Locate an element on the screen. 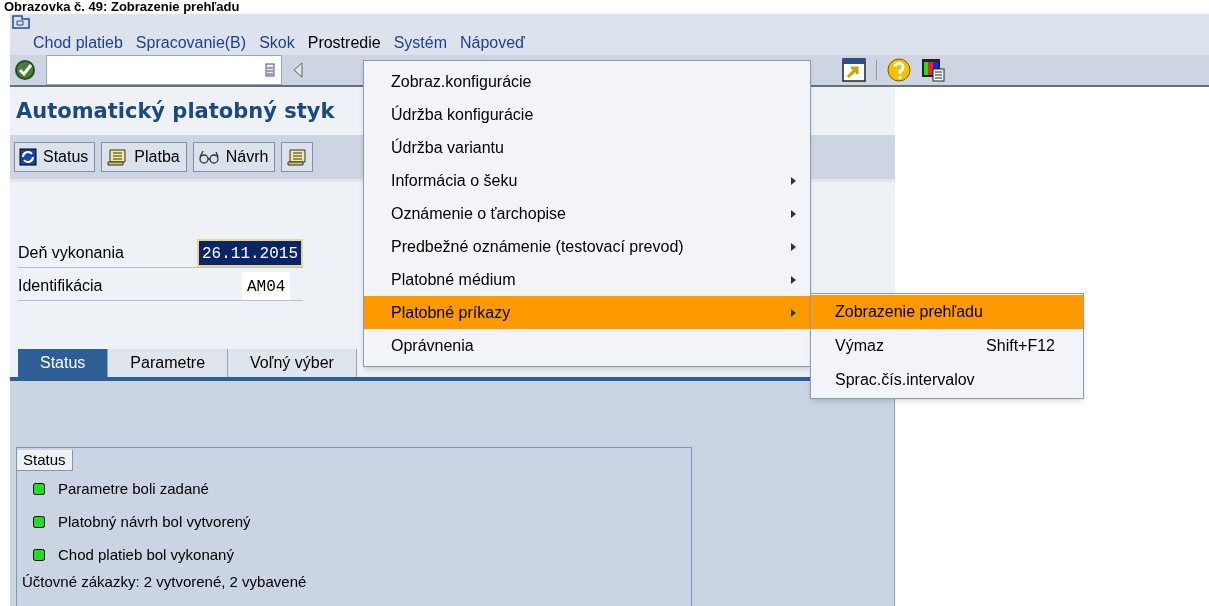 This screenshot has width=1209, height=606. refresh-icon is located at coordinates (28, 157).